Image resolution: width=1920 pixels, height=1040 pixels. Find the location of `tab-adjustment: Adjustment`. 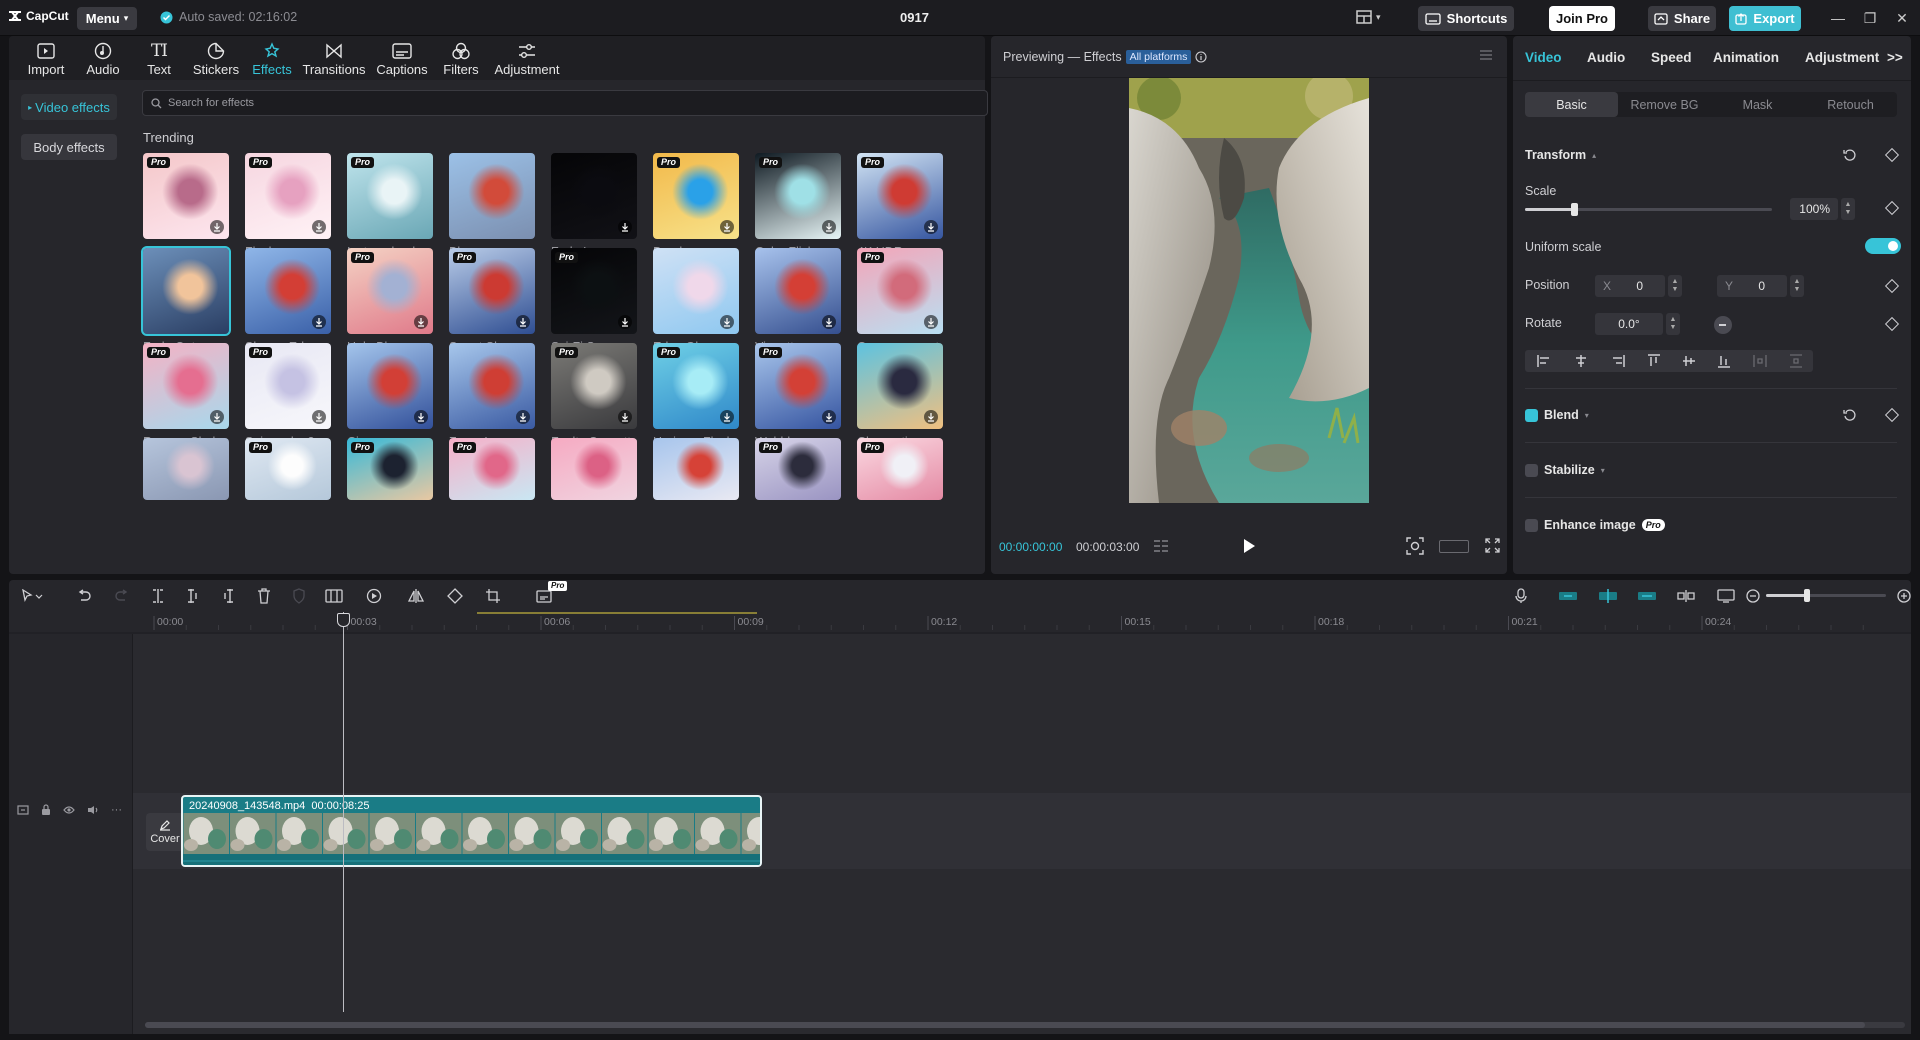

tab-adjustment: Adjustment is located at coordinates (1842, 57).